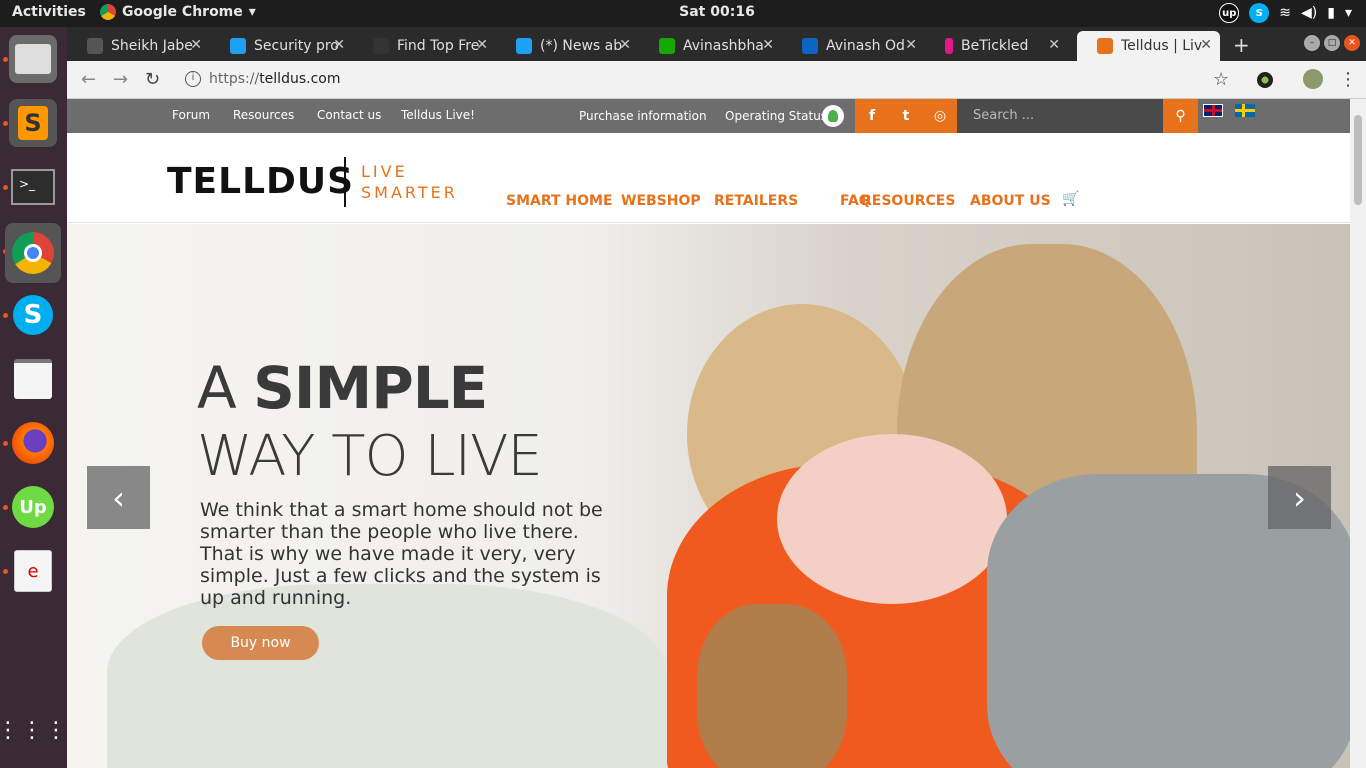 The width and height of the screenshot is (1366, 768). I want to click on cart-icon: 🛒, so click(1070, 199).